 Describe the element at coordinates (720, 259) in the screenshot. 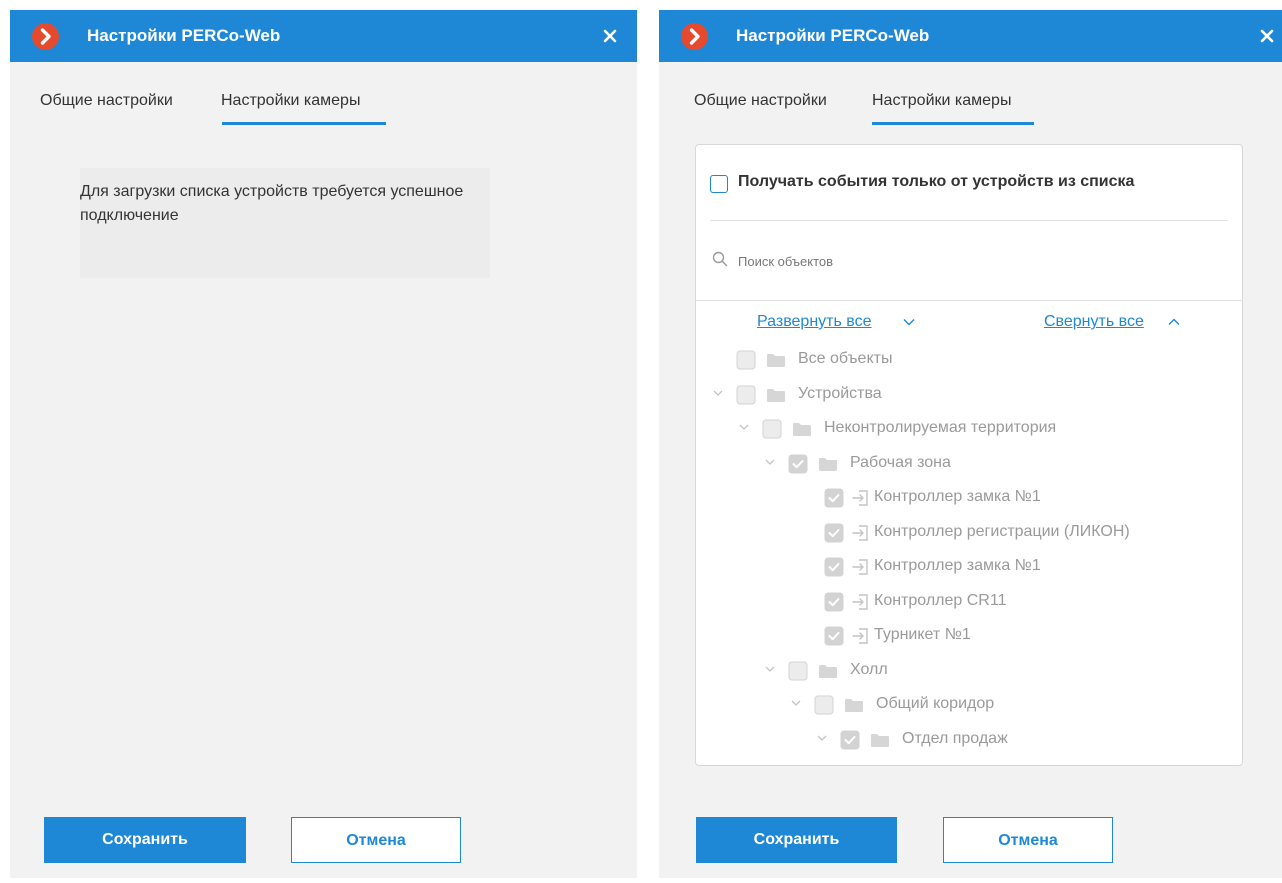

I see `search-icon` at that location.